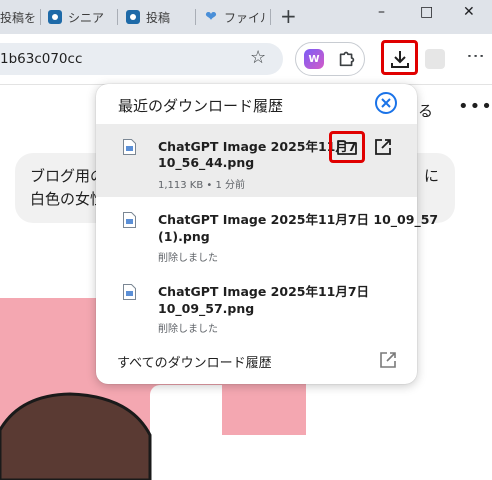 The image size is (492, 480). I want to click on puzzle-icon, so click(347, 58).